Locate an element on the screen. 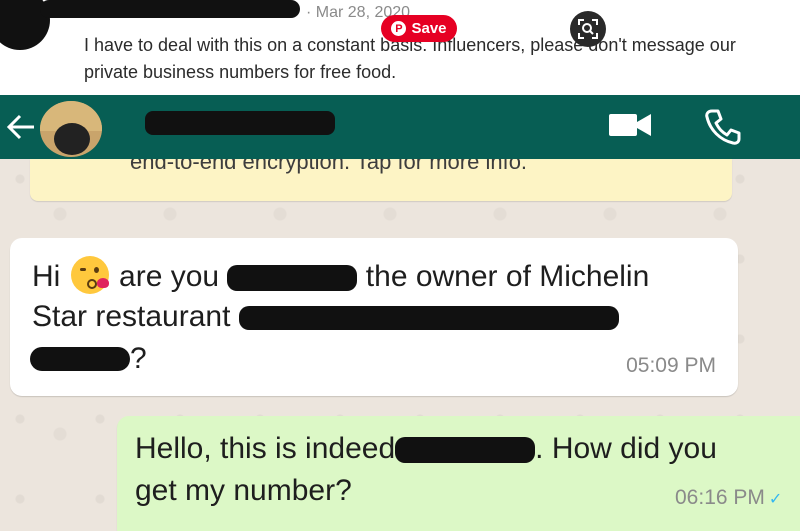  visual-search-icon is located at coordinates (588, 29).